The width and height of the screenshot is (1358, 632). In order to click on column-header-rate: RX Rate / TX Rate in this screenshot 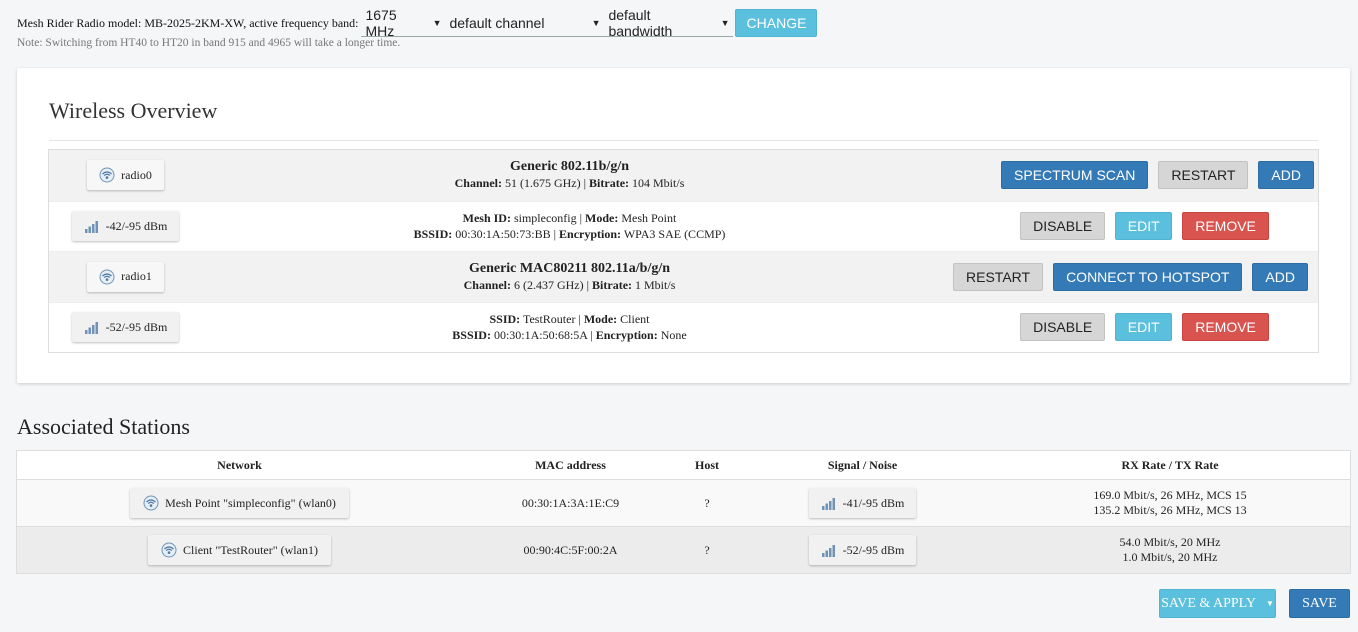, I will do `click(1170, 464)`.